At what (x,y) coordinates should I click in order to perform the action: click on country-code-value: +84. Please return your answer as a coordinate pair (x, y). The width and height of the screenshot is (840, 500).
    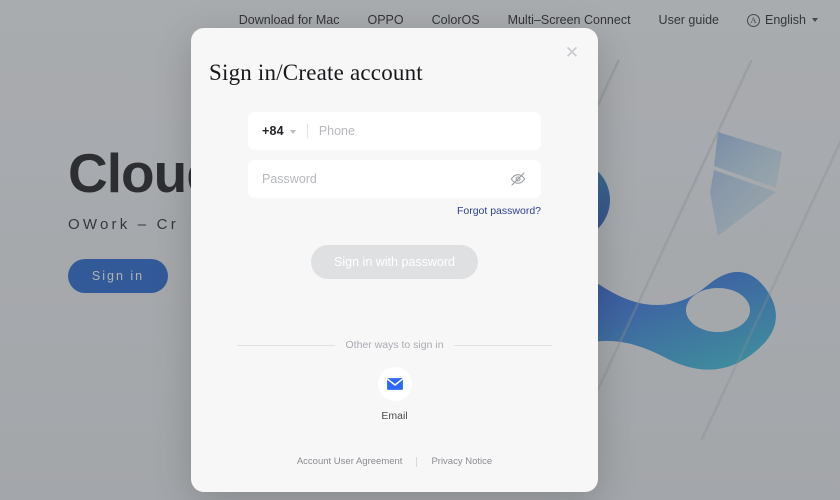
    Looking at the image, I should click on (273, 131).